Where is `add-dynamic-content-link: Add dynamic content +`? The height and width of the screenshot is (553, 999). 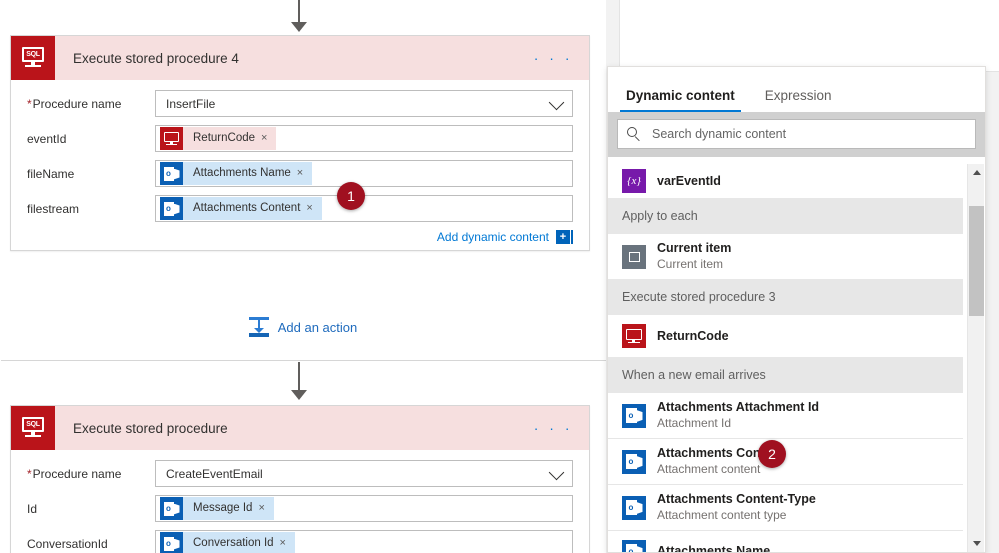 add-dynamic-content-link: Add dynamic content + is located at coordinates (300, 237).